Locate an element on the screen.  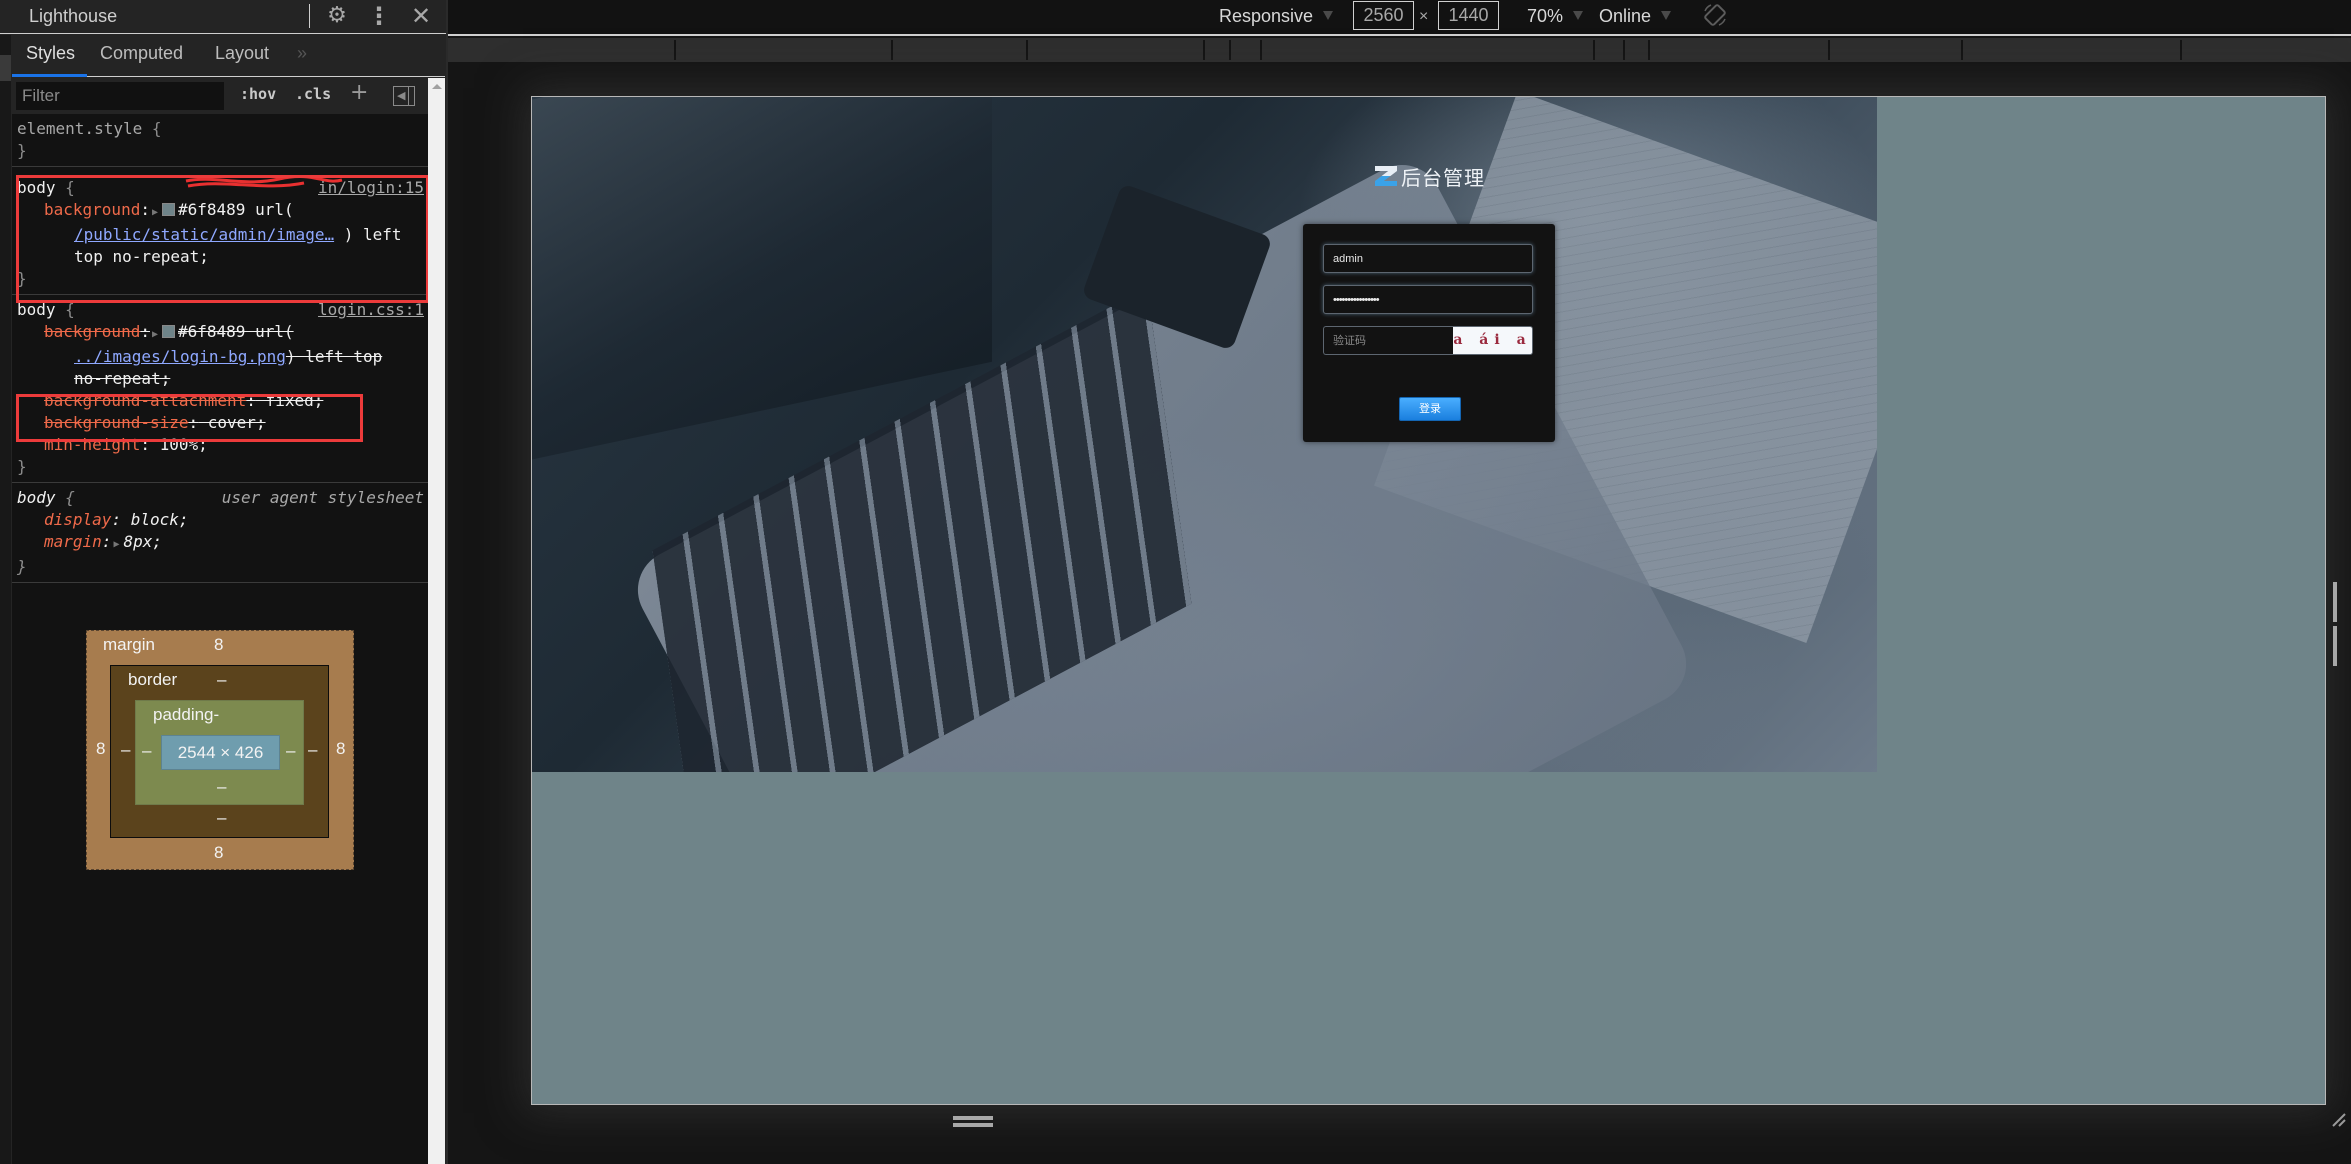
media-query-bar is located at coordinates (1399, 50).